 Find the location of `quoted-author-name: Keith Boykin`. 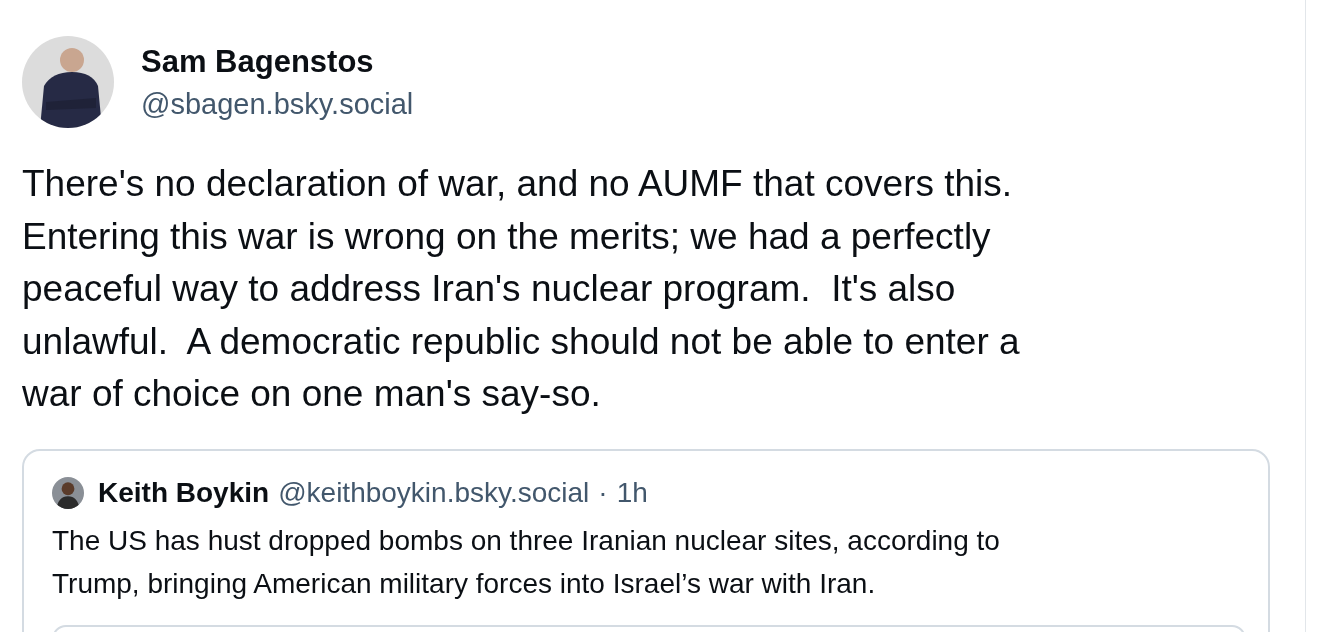

quoted-author-name: Keith Boykin is located at coordinates (184, 492).